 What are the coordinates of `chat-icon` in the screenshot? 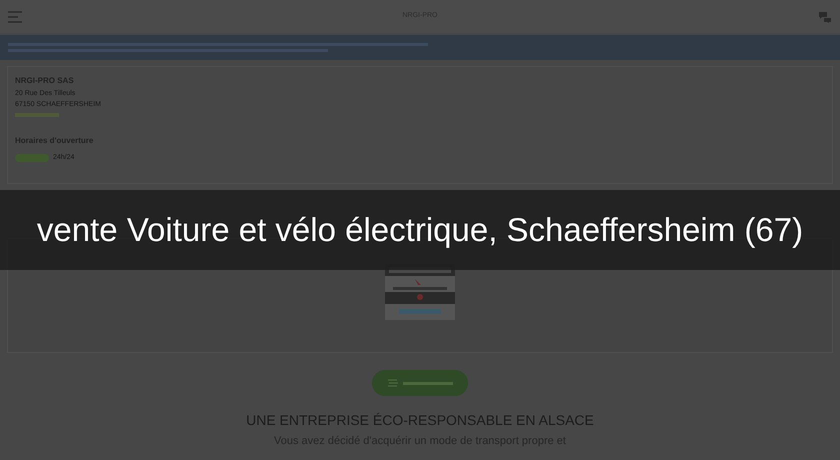 It's located at (825, 16).